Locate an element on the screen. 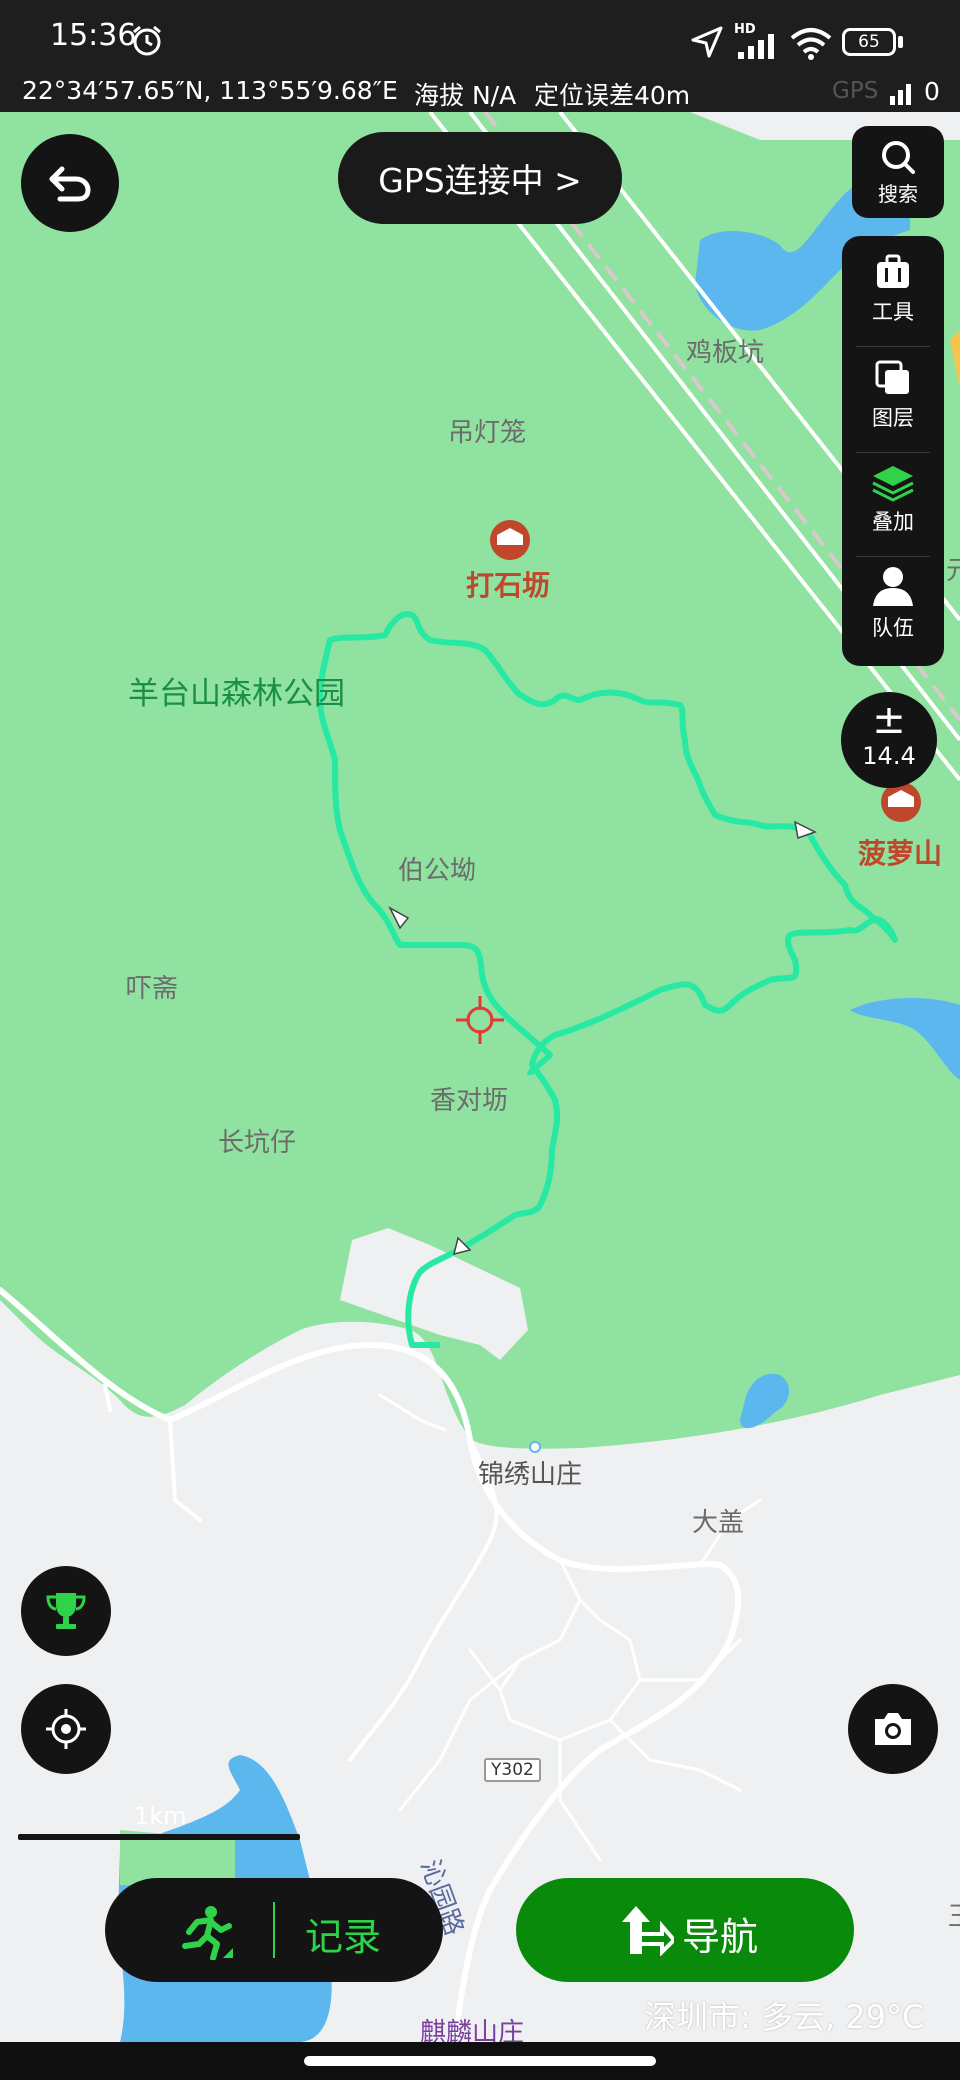 The image size is (960, 2080). alarm-icon is located at coordinates (147, 40).